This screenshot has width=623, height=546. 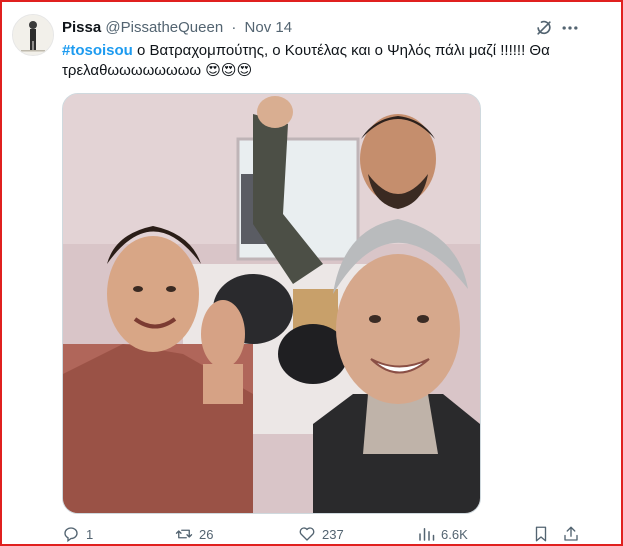 What do you see at coordinates (164, 27) in the screenshot?
I see `user-handle: @PissatheQueen` at bounding box center [164, 27].